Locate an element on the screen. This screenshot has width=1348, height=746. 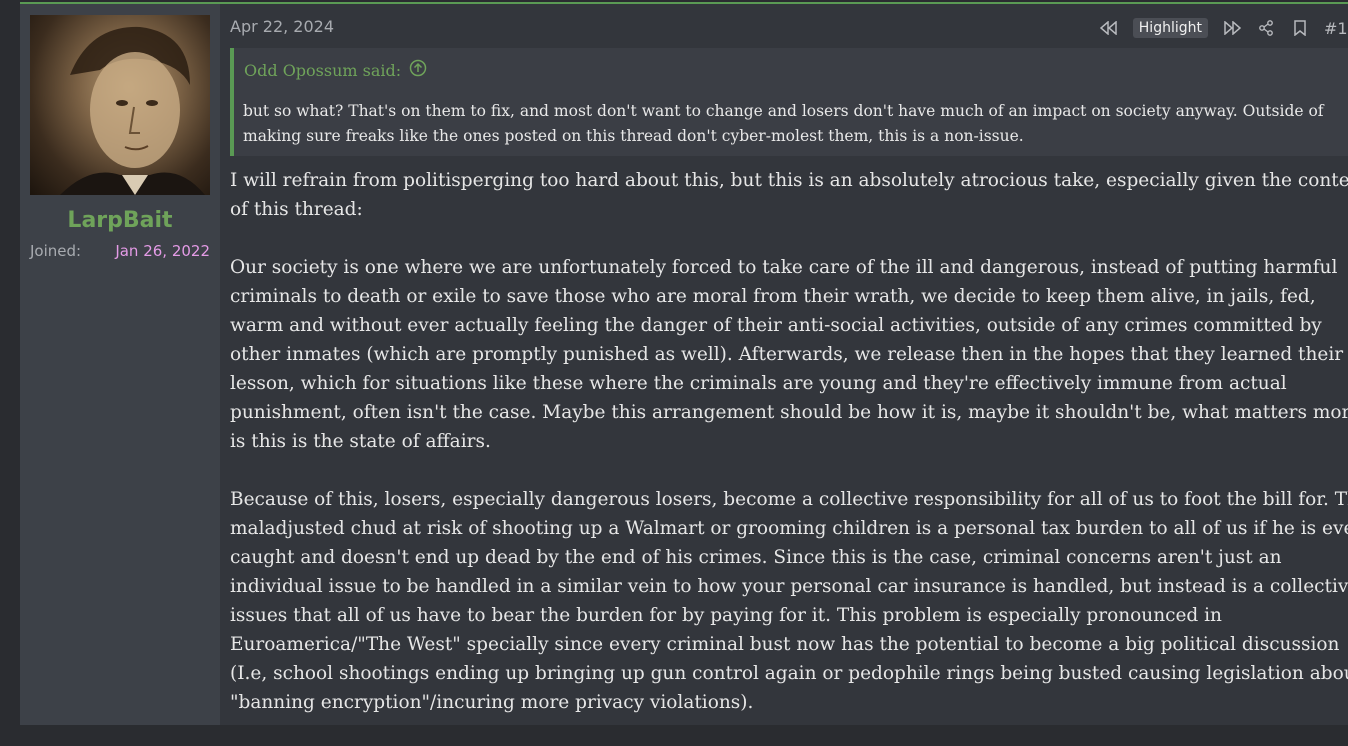
arrow-up-circle-icon is located at coordinates (418, 70).